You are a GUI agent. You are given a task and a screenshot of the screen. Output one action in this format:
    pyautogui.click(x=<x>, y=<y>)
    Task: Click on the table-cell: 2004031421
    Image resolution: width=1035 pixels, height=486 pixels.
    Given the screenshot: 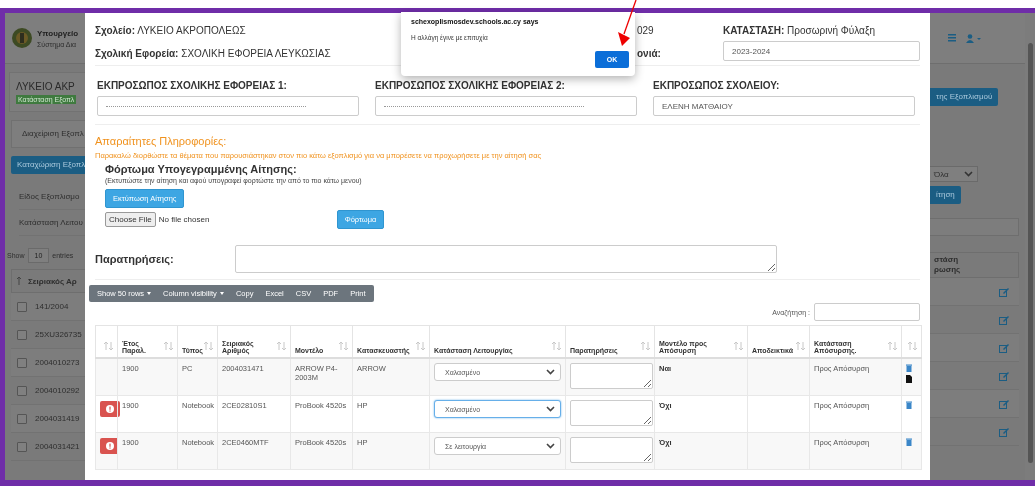 What is the action you would take?
    pyautogui.click(x=57, y=446)
    